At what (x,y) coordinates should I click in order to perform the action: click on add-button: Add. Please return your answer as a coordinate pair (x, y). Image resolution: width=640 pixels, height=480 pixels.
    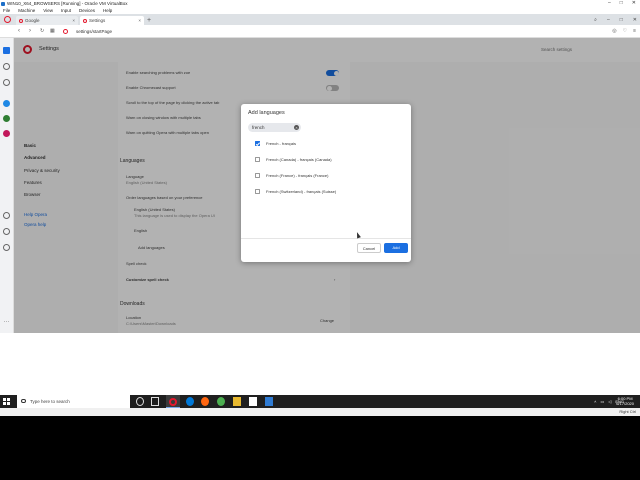
    Looking at the image, I should click on (396, 248).